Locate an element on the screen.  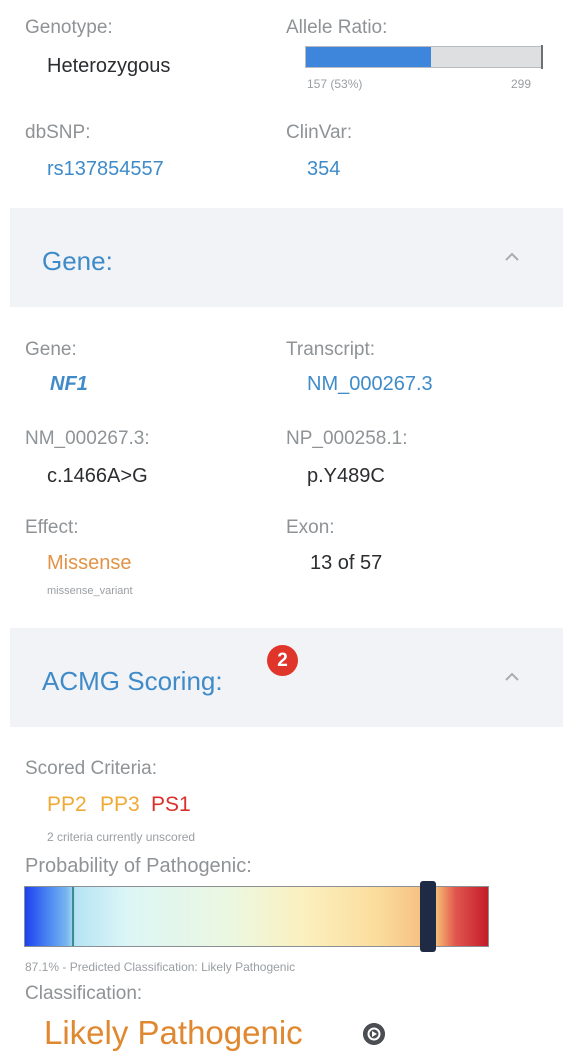
dbsnp-link: rs137854557 is located at coordinates (105, 169).